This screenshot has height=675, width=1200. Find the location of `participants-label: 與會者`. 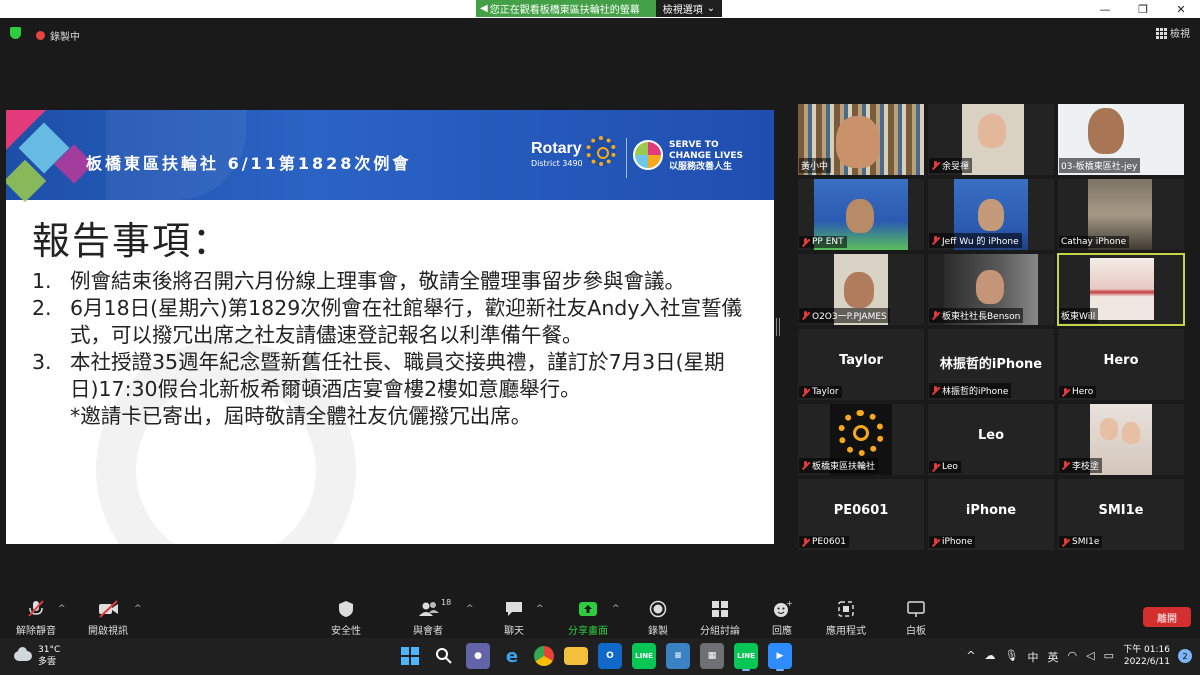

participants-label: 與會者 is located at coordinates (428, 631).